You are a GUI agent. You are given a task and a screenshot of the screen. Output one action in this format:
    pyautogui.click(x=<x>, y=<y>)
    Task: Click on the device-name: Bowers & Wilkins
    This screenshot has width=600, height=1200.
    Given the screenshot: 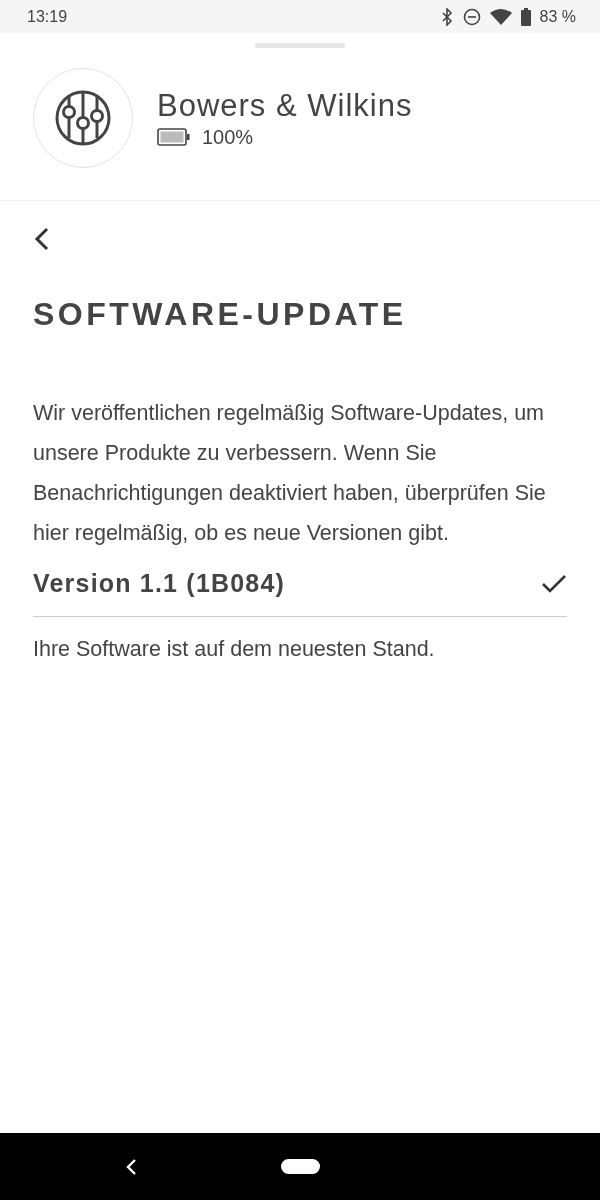 What is the action you would take?
    pyautogui.click(x=285, y=105)
    